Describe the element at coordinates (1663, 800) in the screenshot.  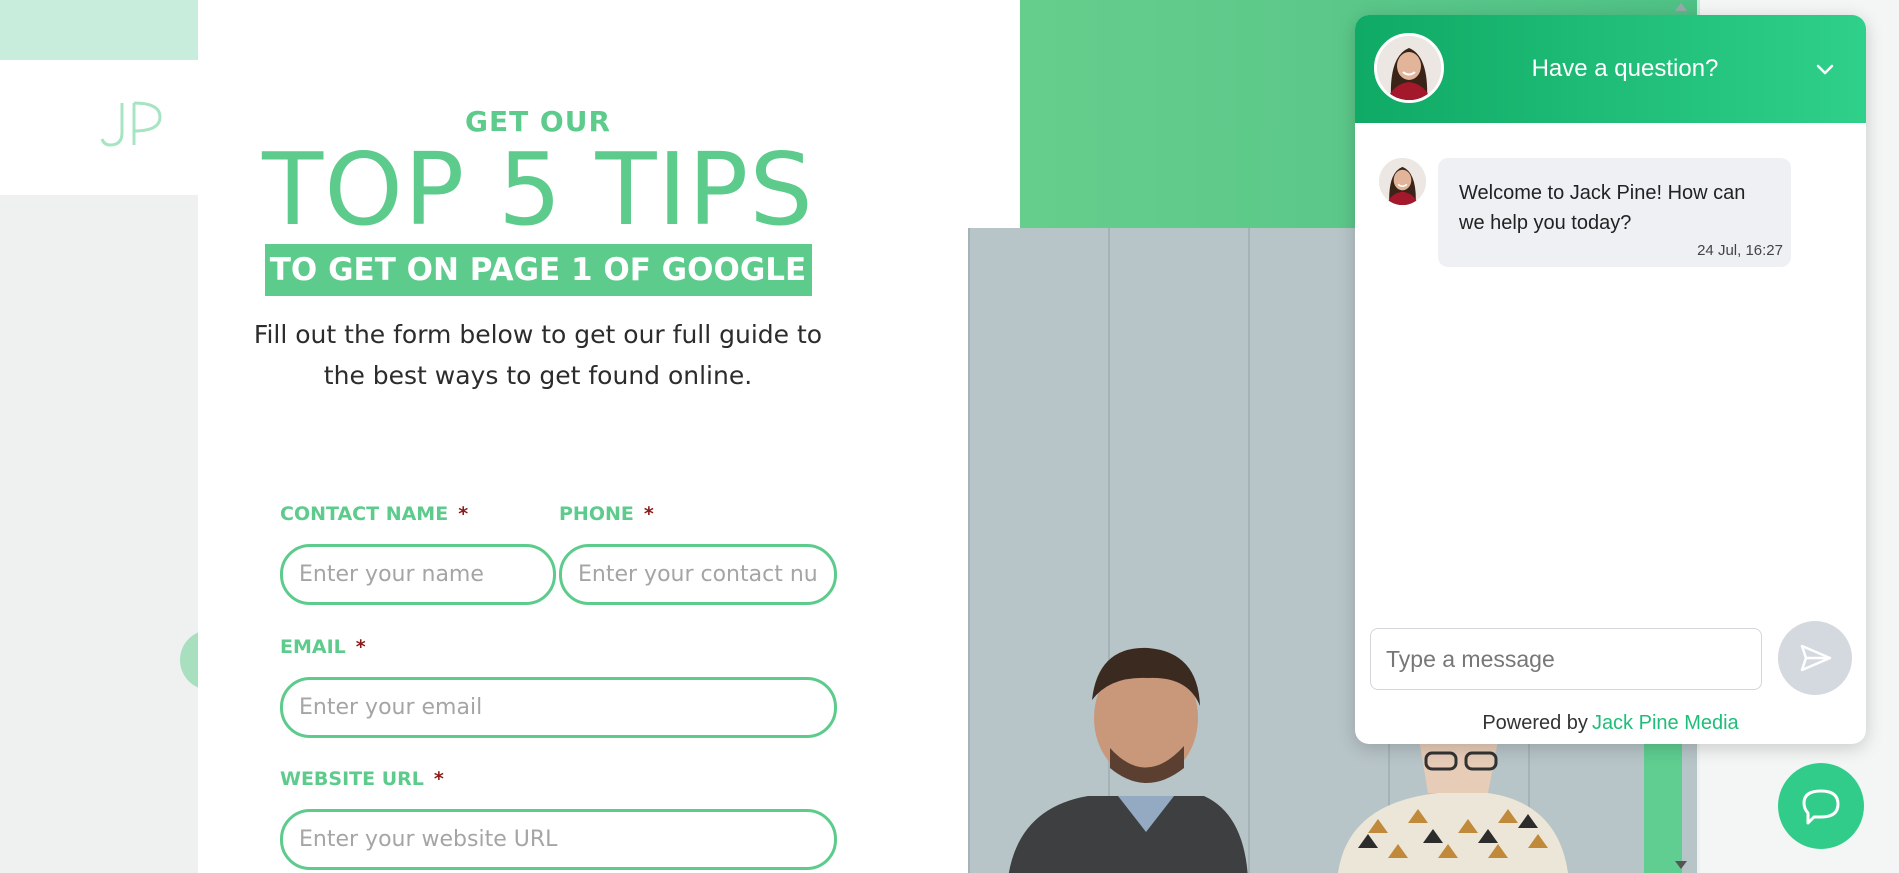
I see `green-bar` at that location.